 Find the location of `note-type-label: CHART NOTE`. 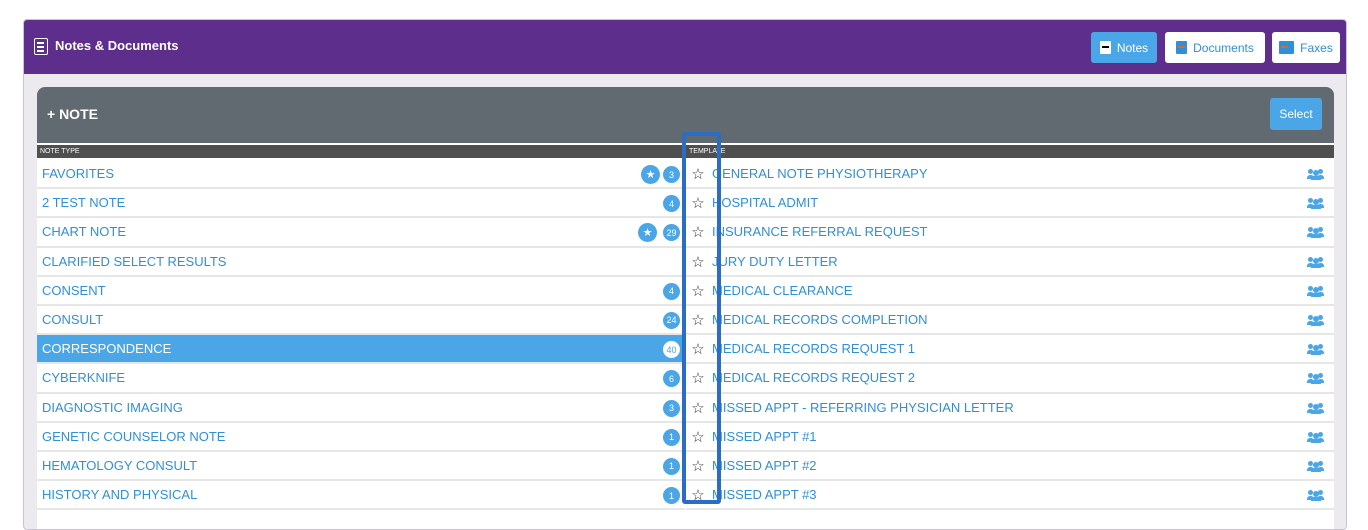

note-type-label: CHART NOTE is located at coordinates (84, 232).